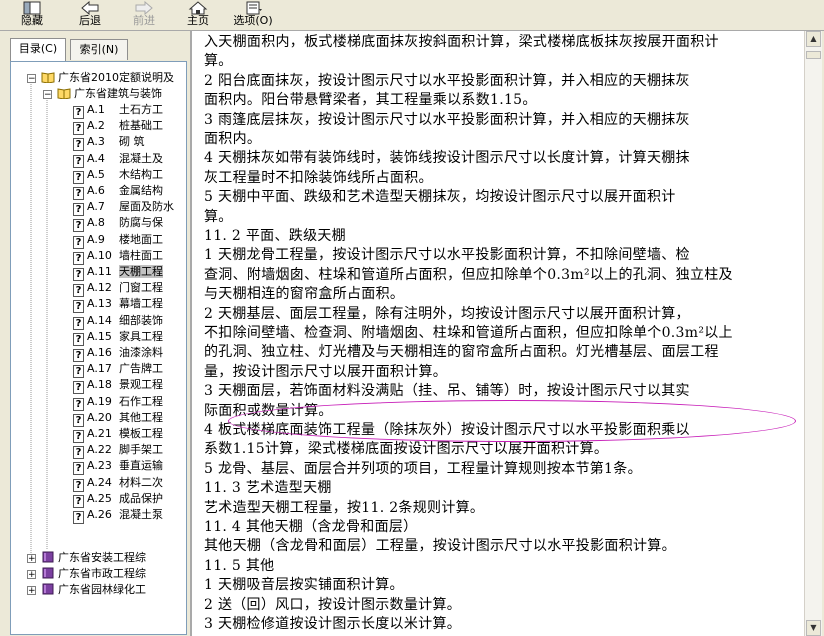 The height and width of the screenshot is (636, 824). I want to click on tree-book-item: 广东省安装工程综, so click(93, 558).